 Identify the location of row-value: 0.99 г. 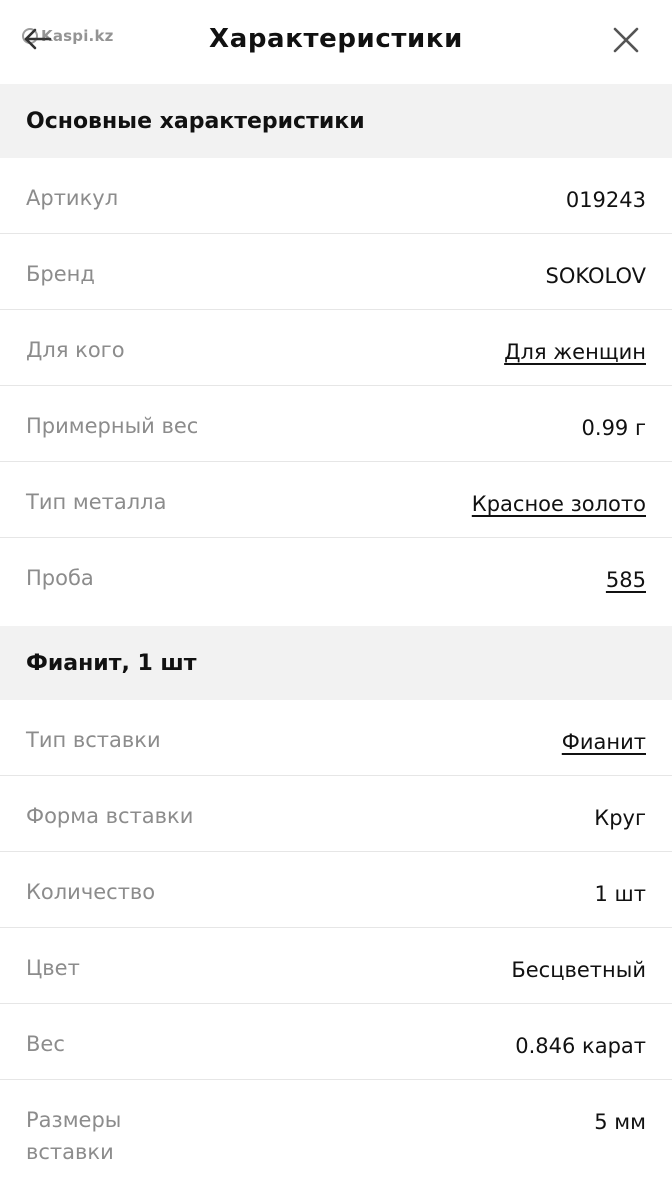
(613, 428).